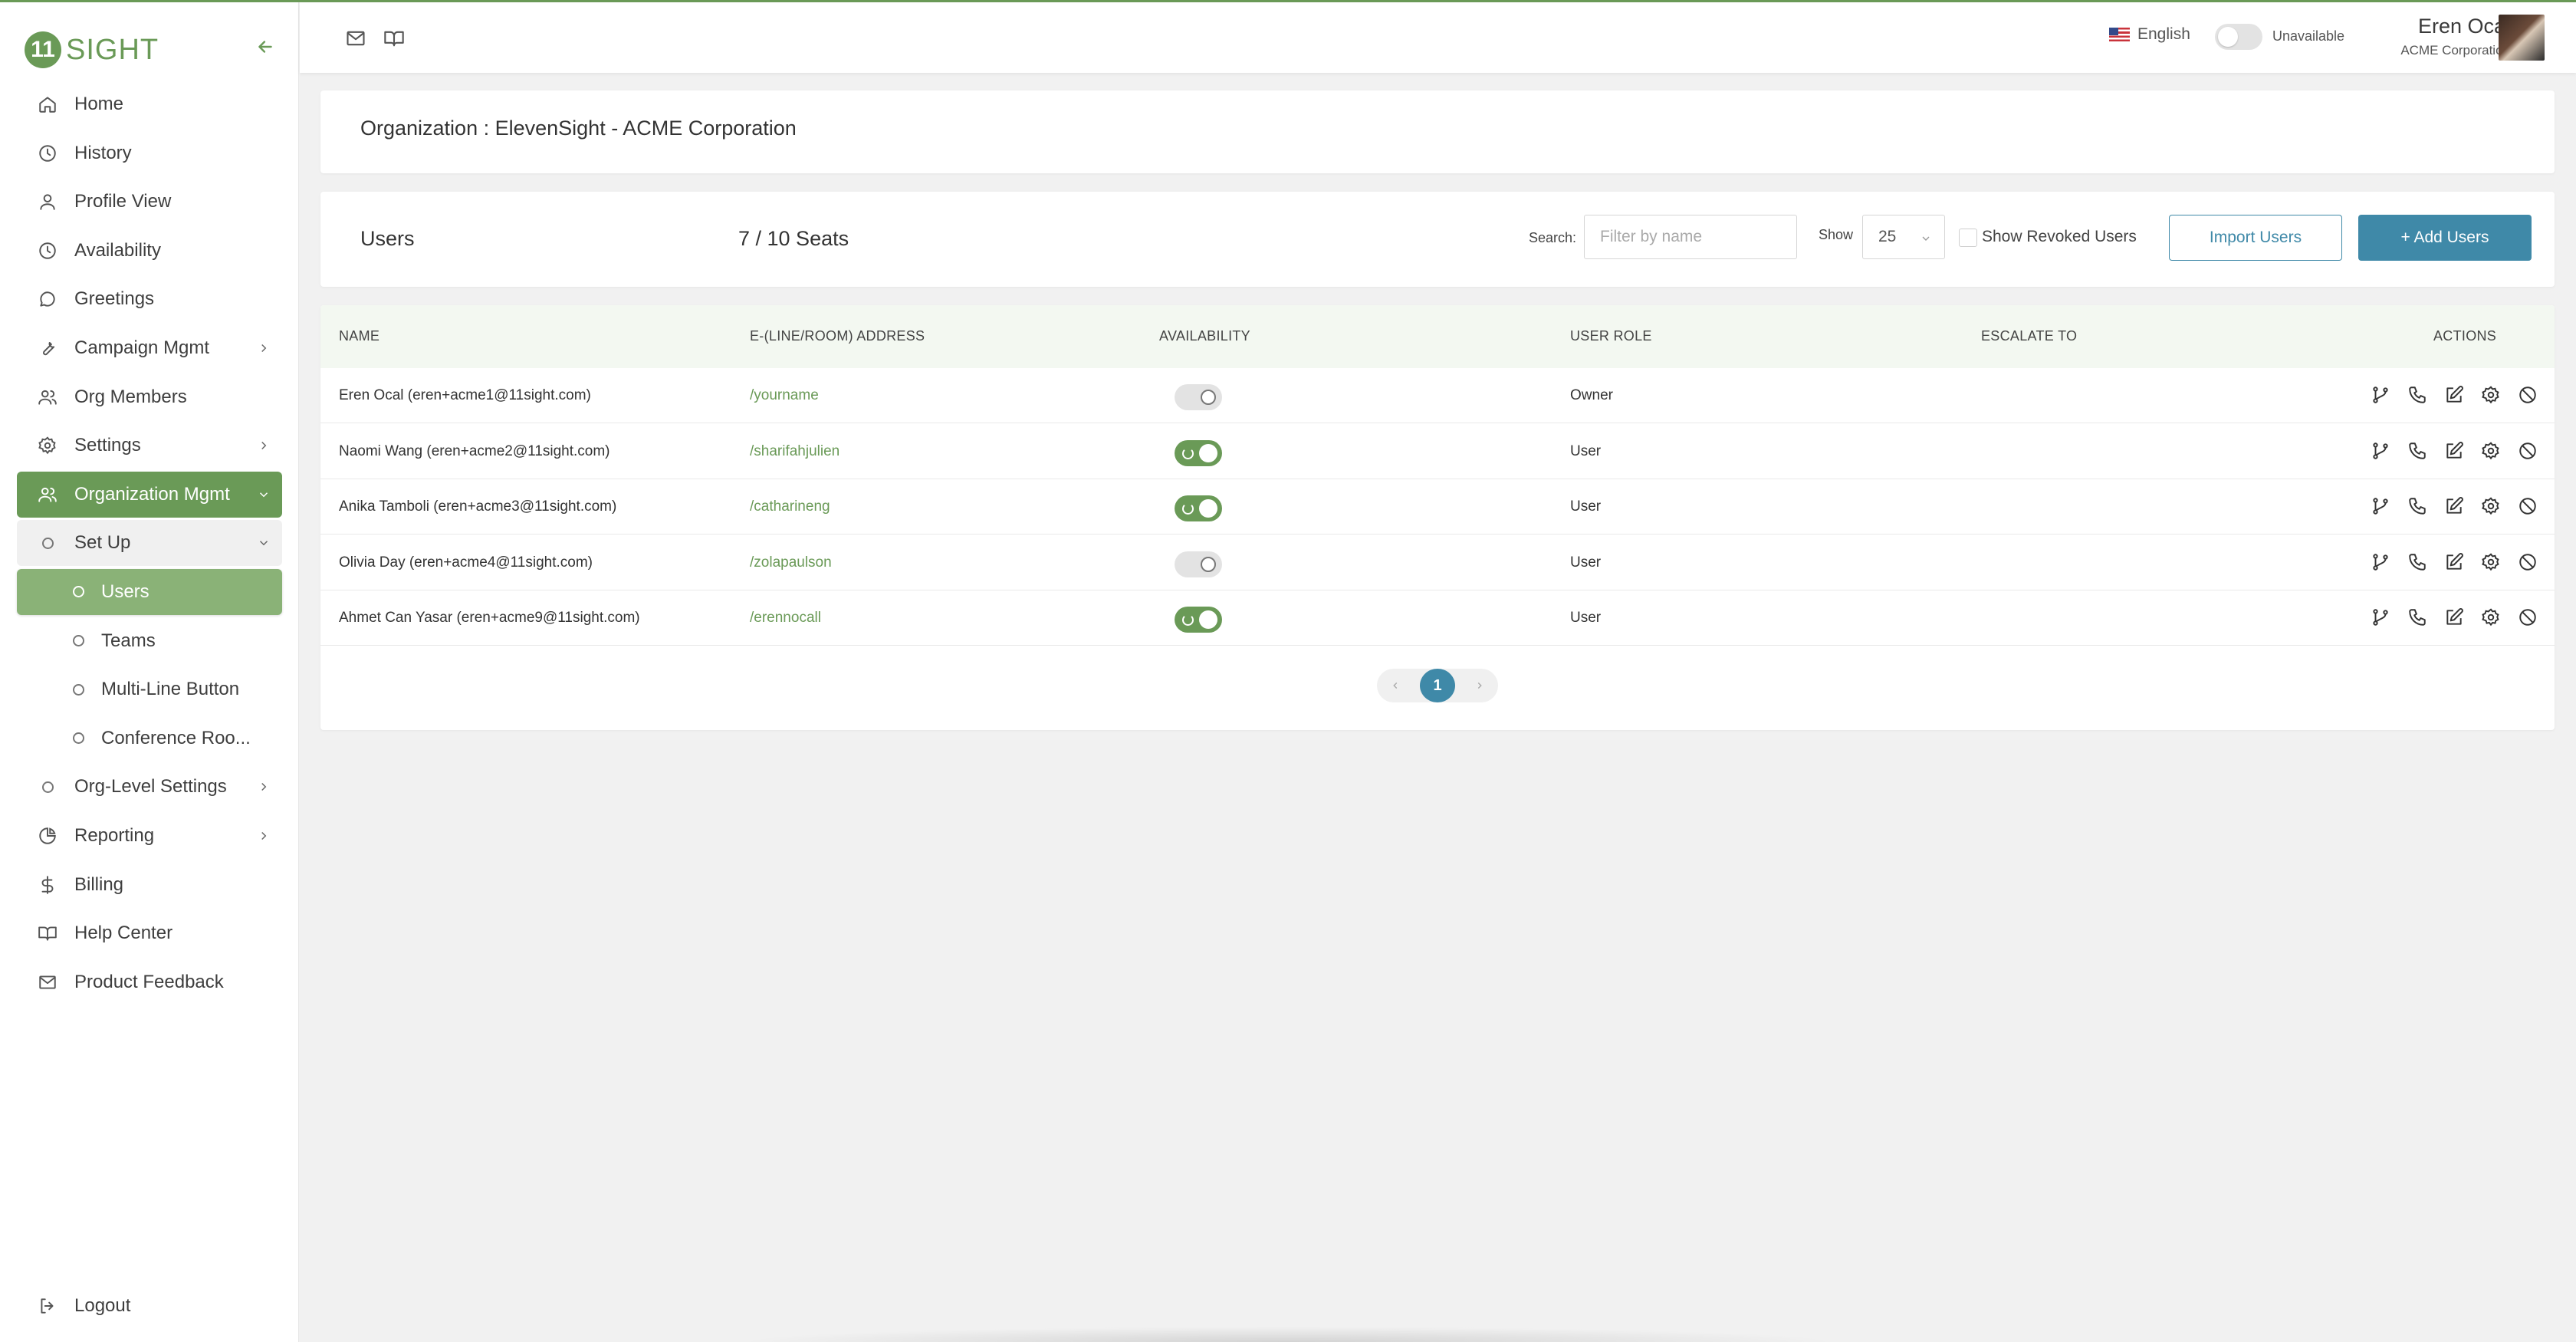  What do you see at coordinates (149, 1306) in the screenshot?
I see `logout-button: Logout` at bounding box center [149, 1306].